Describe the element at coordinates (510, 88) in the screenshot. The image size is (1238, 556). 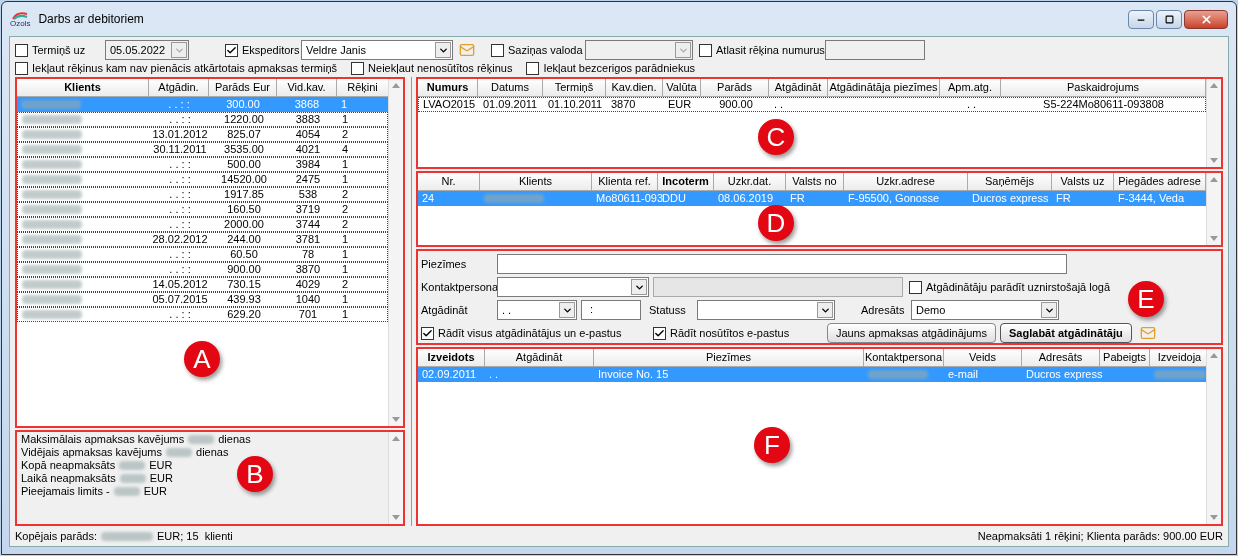
I see `column-header: Datums` at that location.